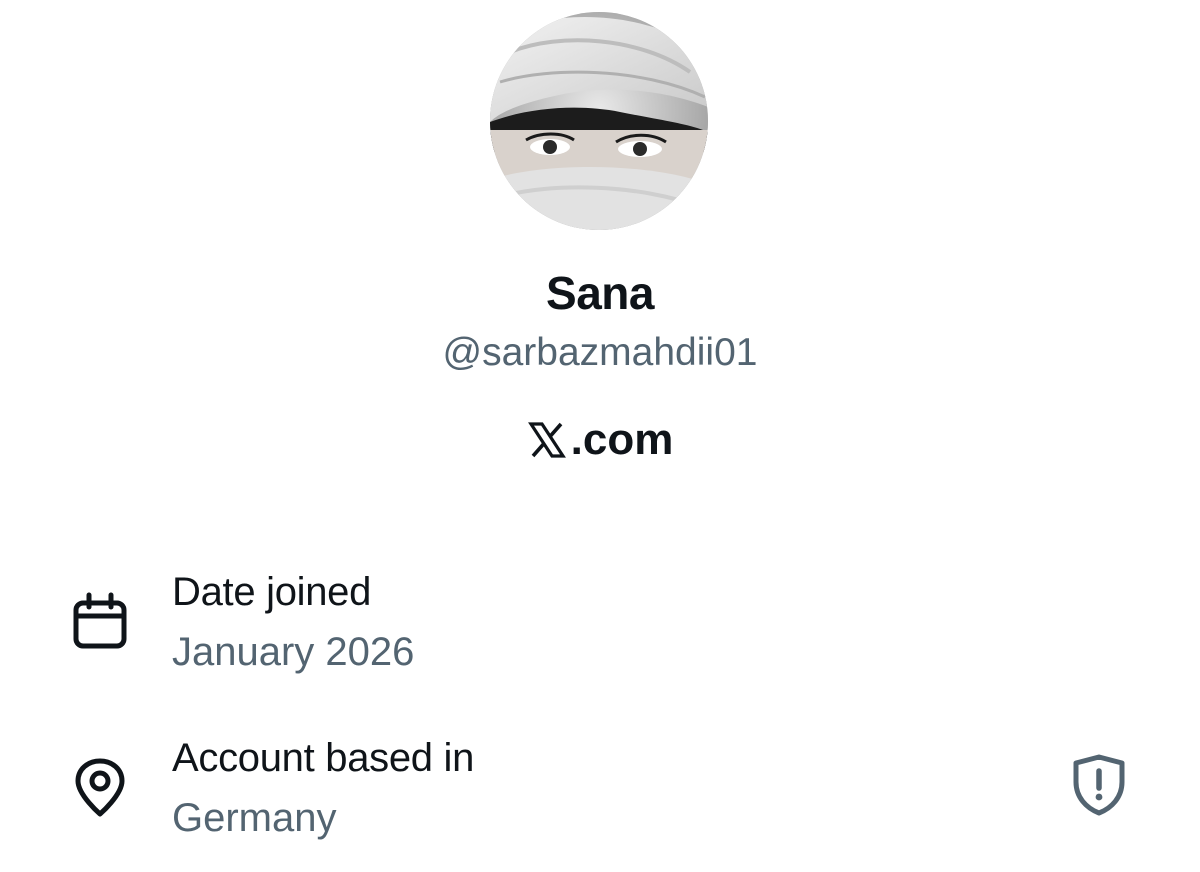 This screenshot has height=872, width=1200. I want to click on calendar-icon, so click(100, 622).